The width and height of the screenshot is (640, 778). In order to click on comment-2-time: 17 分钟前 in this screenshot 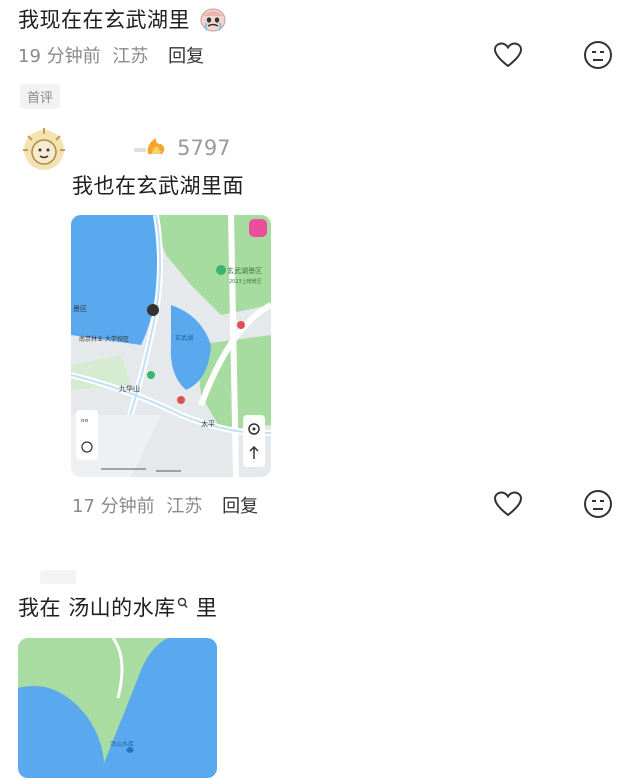, I will do `click(113, 506)`.